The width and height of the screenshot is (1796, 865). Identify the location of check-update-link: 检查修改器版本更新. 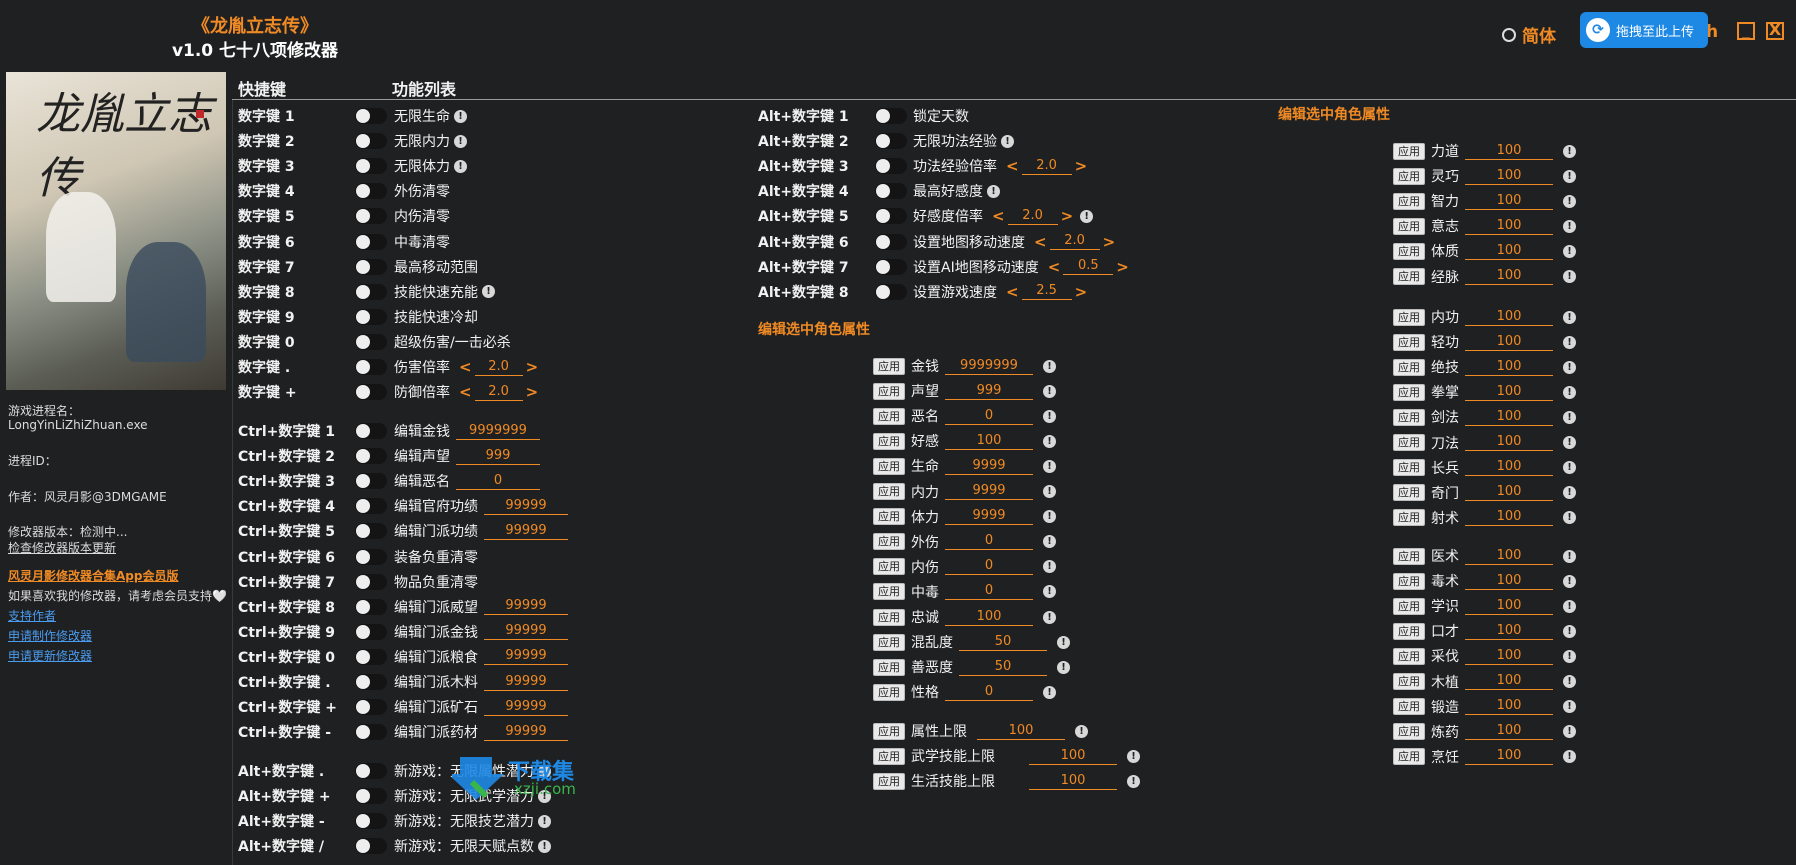
(62, 547).